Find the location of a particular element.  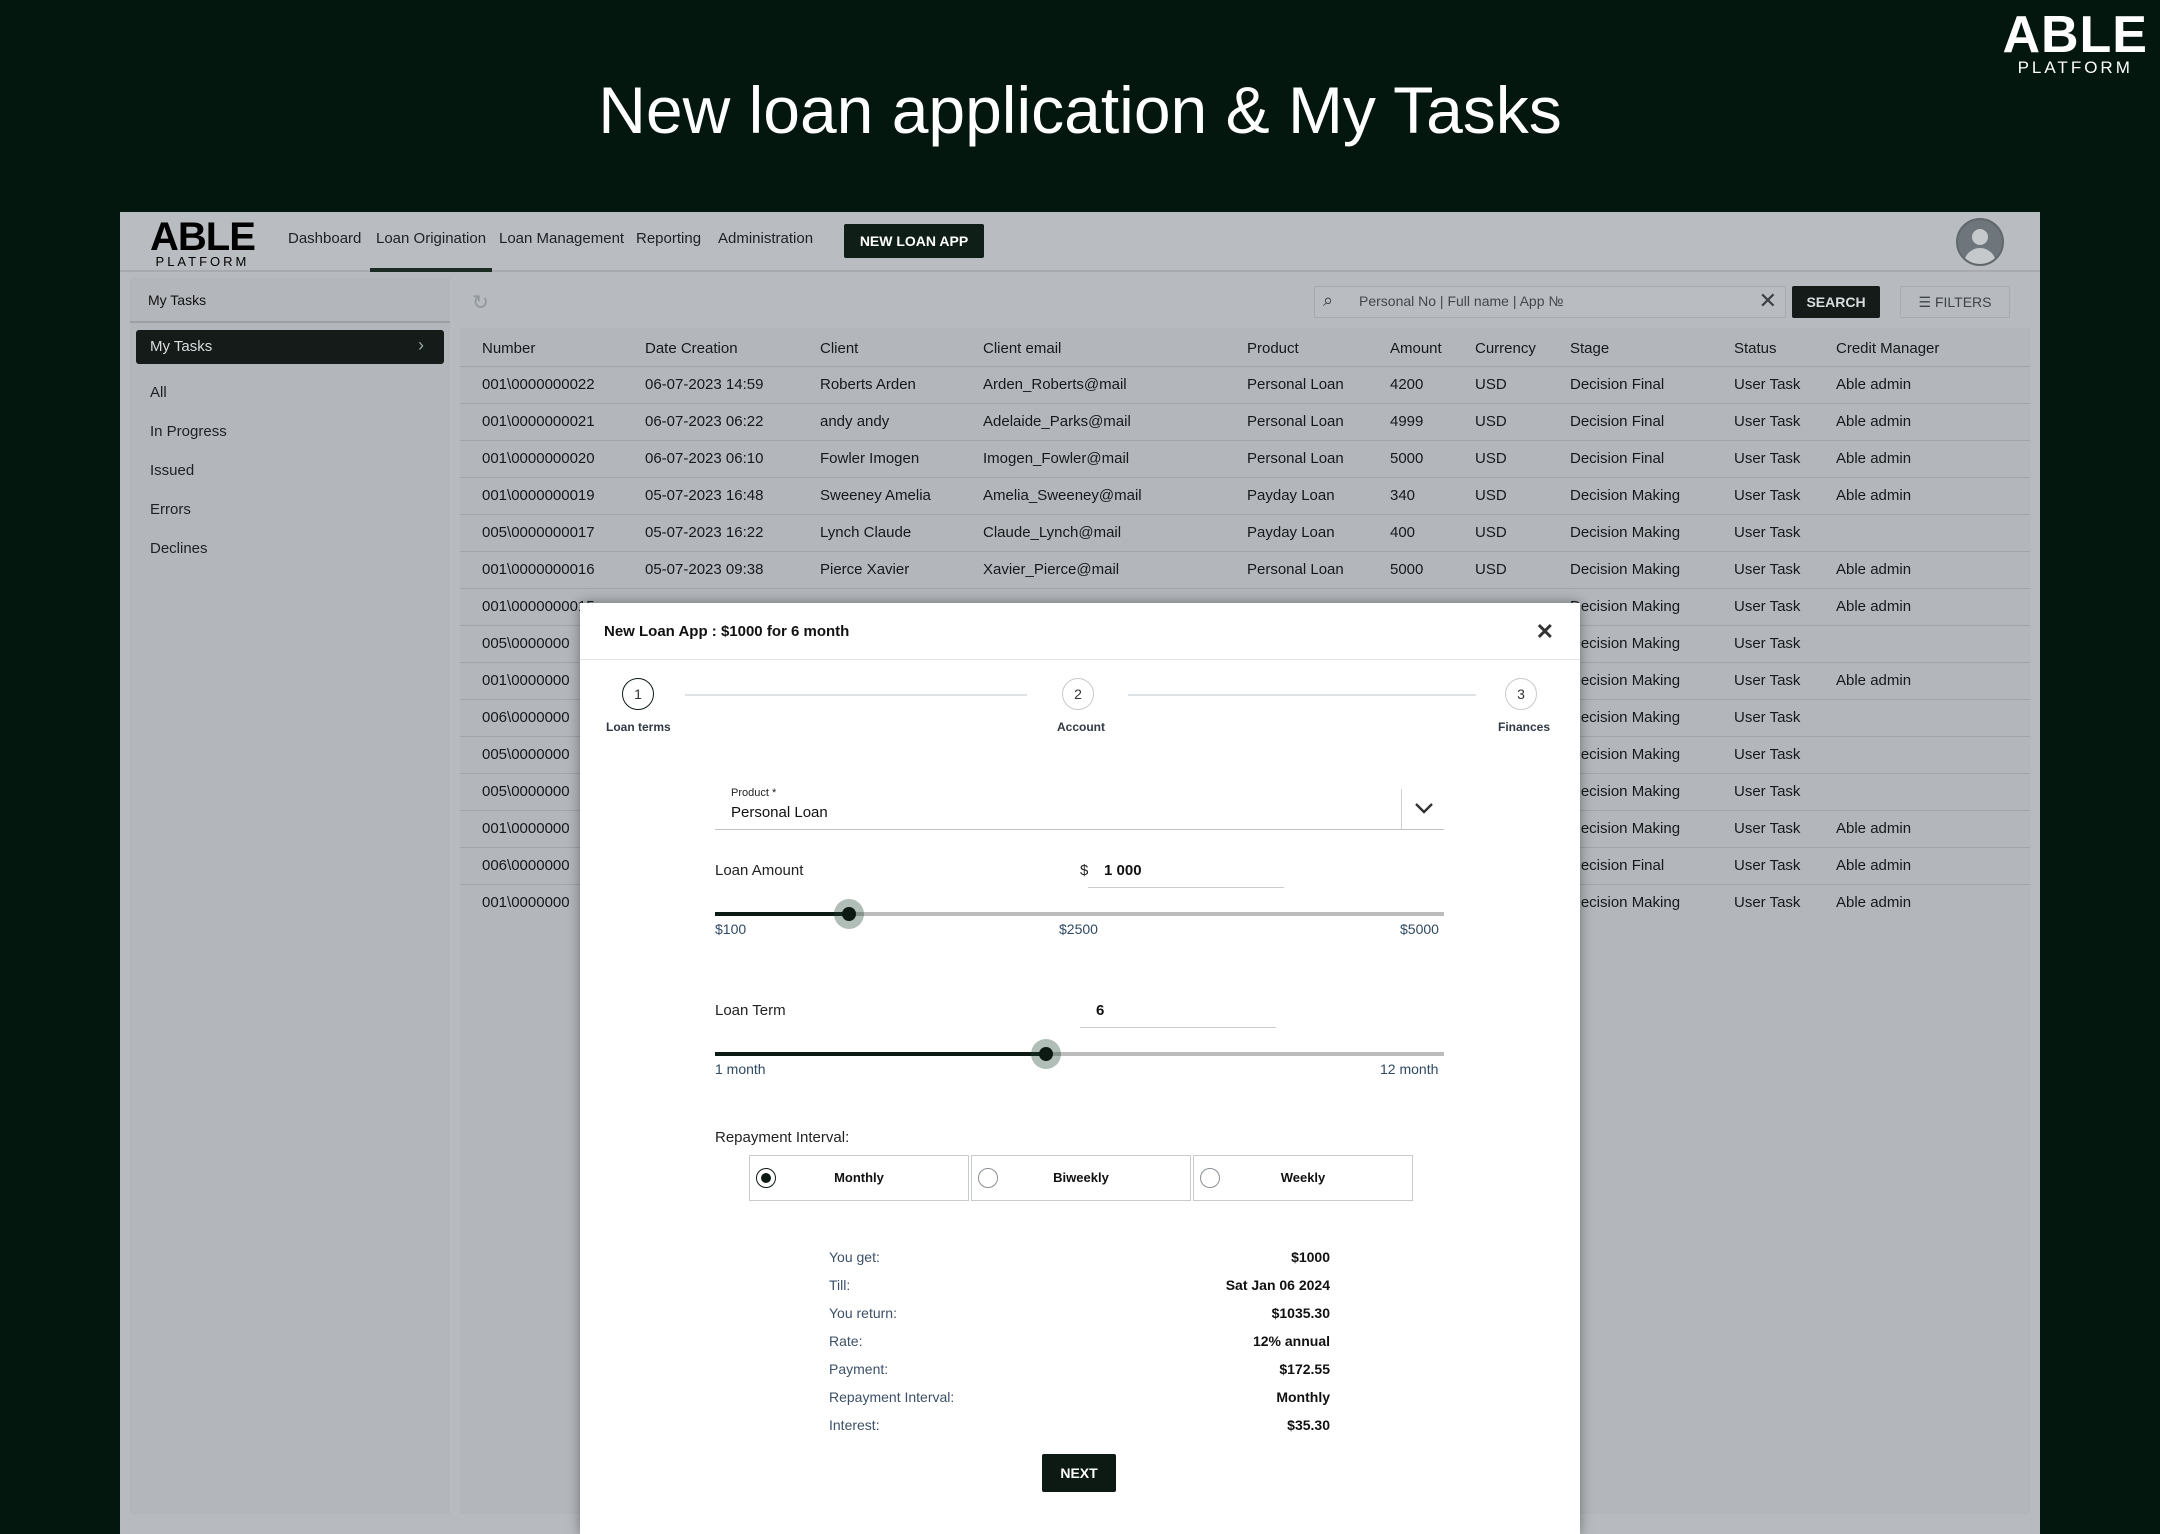

nav-administration: Administration is located at coordinates (765, 238).